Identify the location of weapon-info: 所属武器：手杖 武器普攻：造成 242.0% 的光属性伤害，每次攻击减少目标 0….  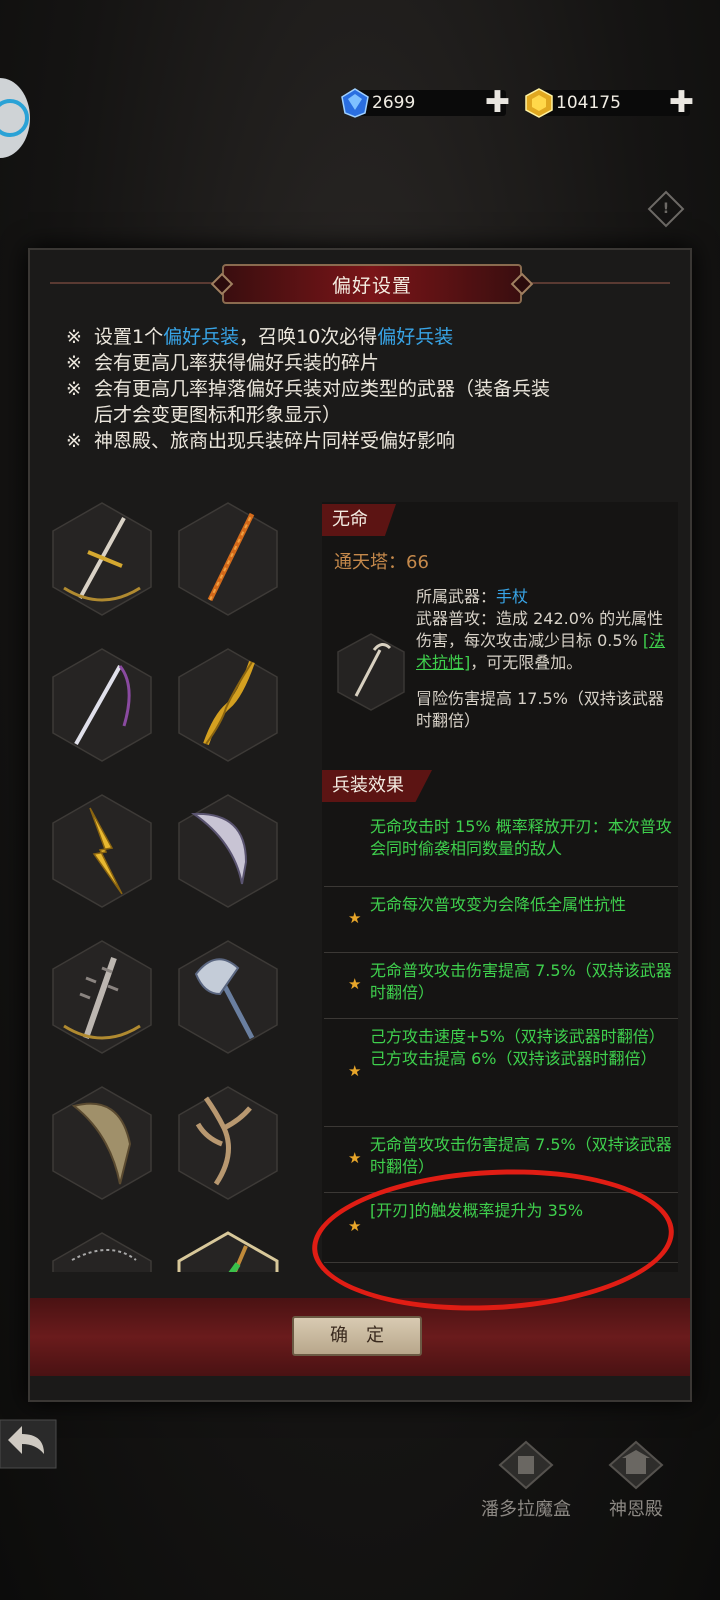
(547, 659).